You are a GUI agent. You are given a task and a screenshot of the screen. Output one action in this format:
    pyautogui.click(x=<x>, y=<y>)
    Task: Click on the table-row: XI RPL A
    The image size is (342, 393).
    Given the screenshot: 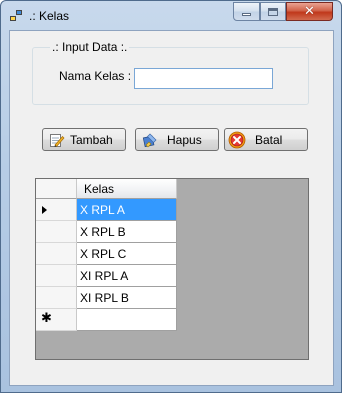 What is the action you would take?
    pyautogui.click(x=106, y=276)
    